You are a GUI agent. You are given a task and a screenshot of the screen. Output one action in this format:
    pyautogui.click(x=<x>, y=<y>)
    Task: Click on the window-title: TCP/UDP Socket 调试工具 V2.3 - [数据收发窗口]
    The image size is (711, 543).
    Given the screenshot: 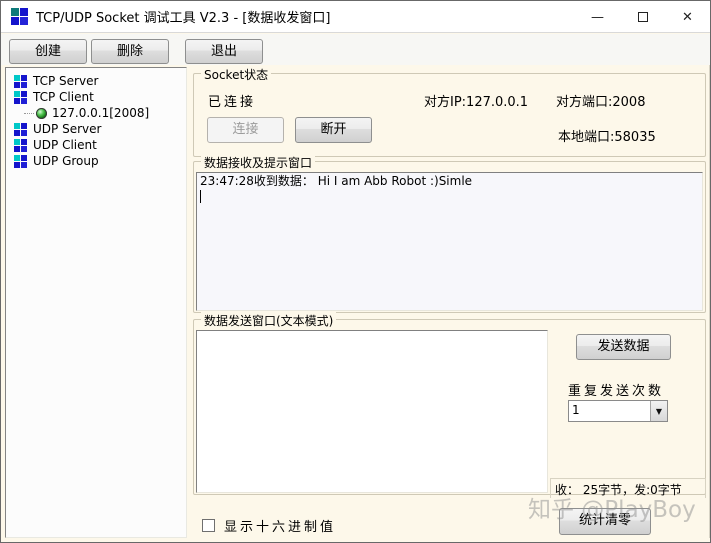 What is the action you would take?
    pyautogui.click(x=183, y=18)
    